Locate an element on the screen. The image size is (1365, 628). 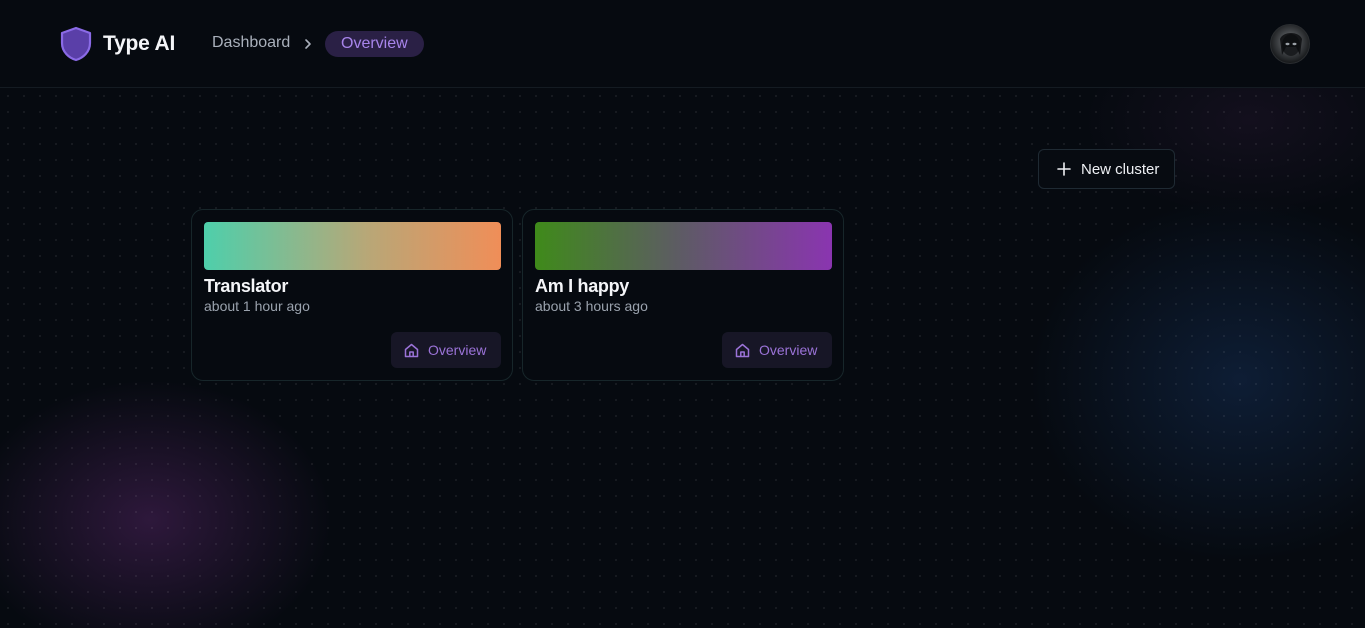
breadcrumb-dashboard: Dashboard is located at coordinates (251, 43).